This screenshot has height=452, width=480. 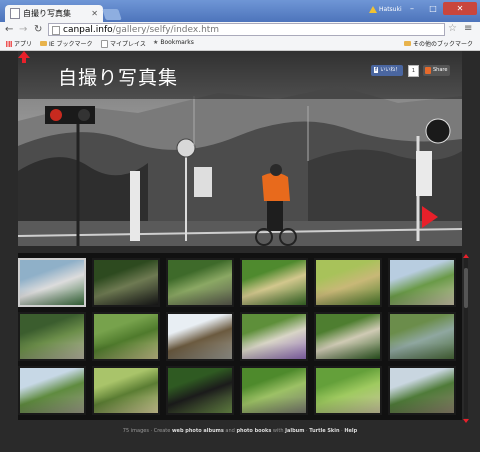 I want to click on close-tab-icon: ✕, so click(x=94, y=13).